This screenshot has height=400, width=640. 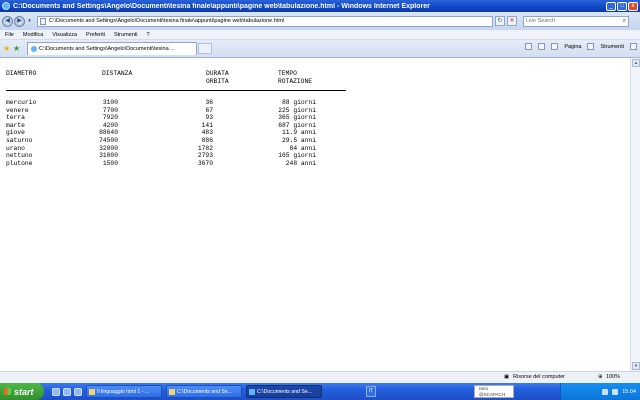 What do you see at coordinates (624, 21) in the screenshot?
I see `search-icon: ⌕` at bounding box center [624, 21].